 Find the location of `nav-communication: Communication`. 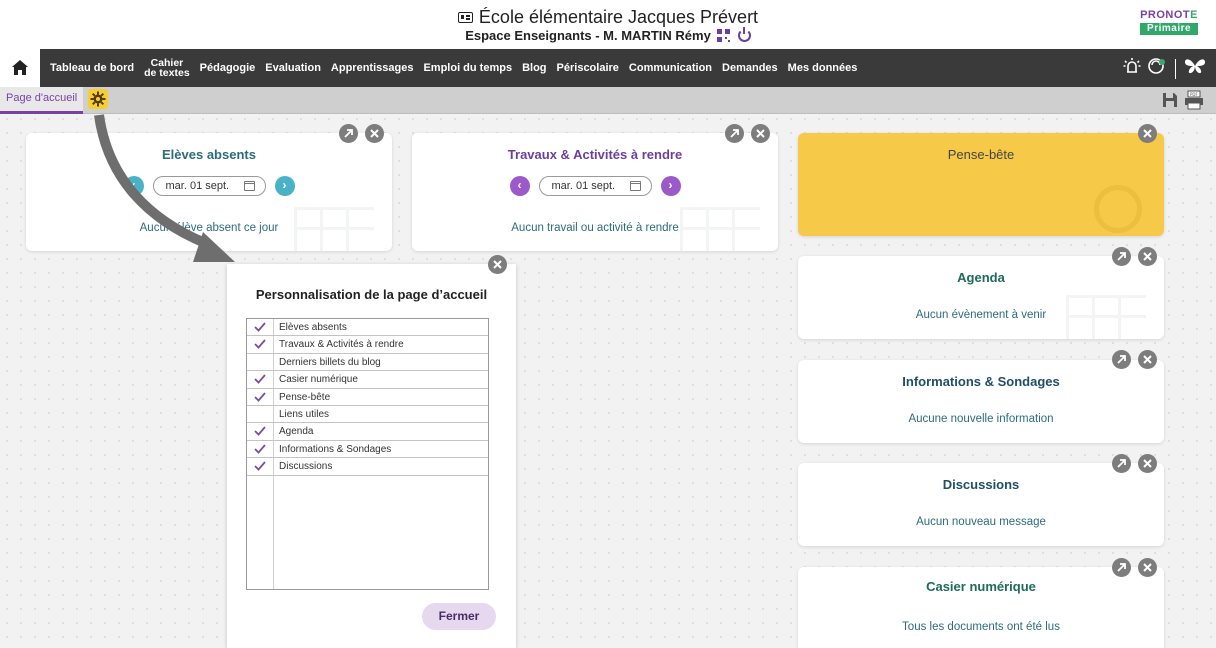

nav-communication: Communication is located at coordinates (670, 68).